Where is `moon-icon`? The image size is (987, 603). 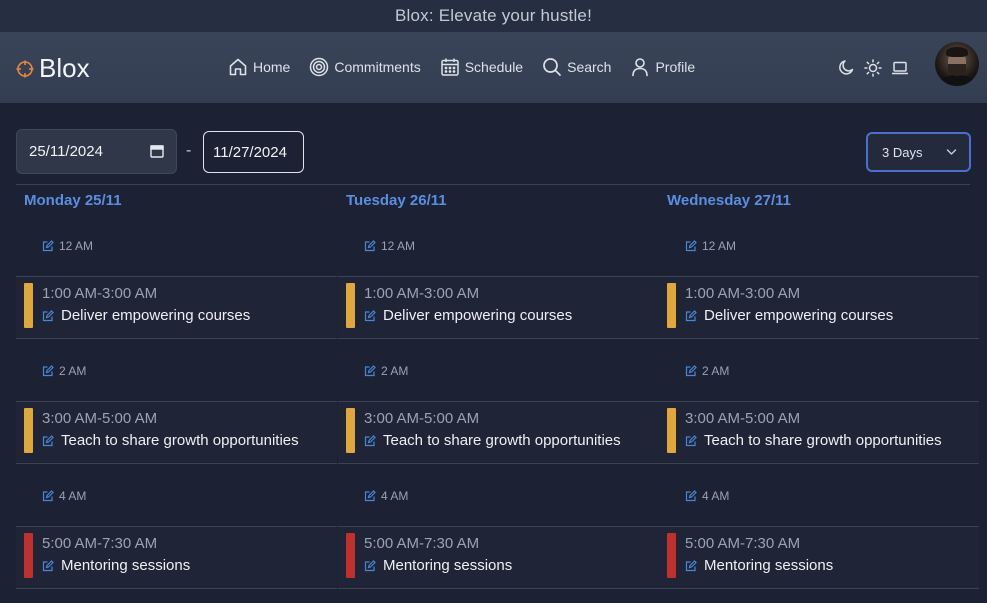 moon-icon is located at coordinates (846, 67).